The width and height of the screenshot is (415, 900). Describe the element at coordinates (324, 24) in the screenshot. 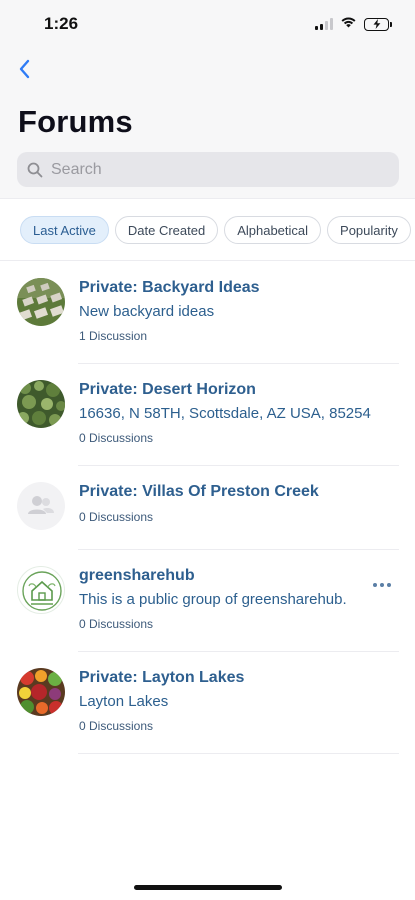

I see `cellular-signal-icon` at that location.